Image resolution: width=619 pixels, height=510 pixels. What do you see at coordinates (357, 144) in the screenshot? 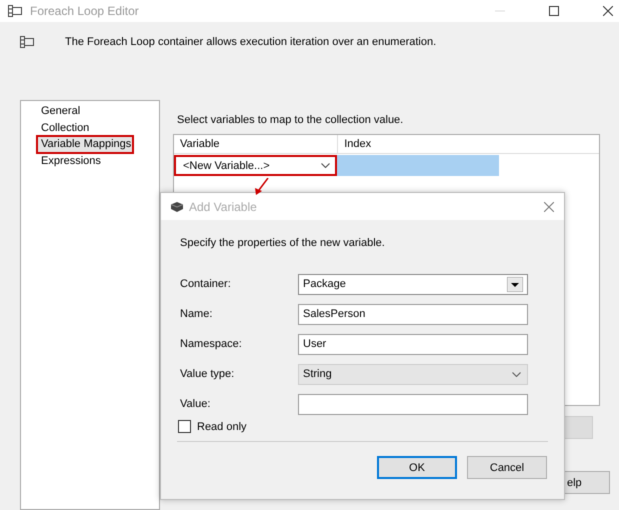
I see `column-header: Index` at bounding box center [357, 144].